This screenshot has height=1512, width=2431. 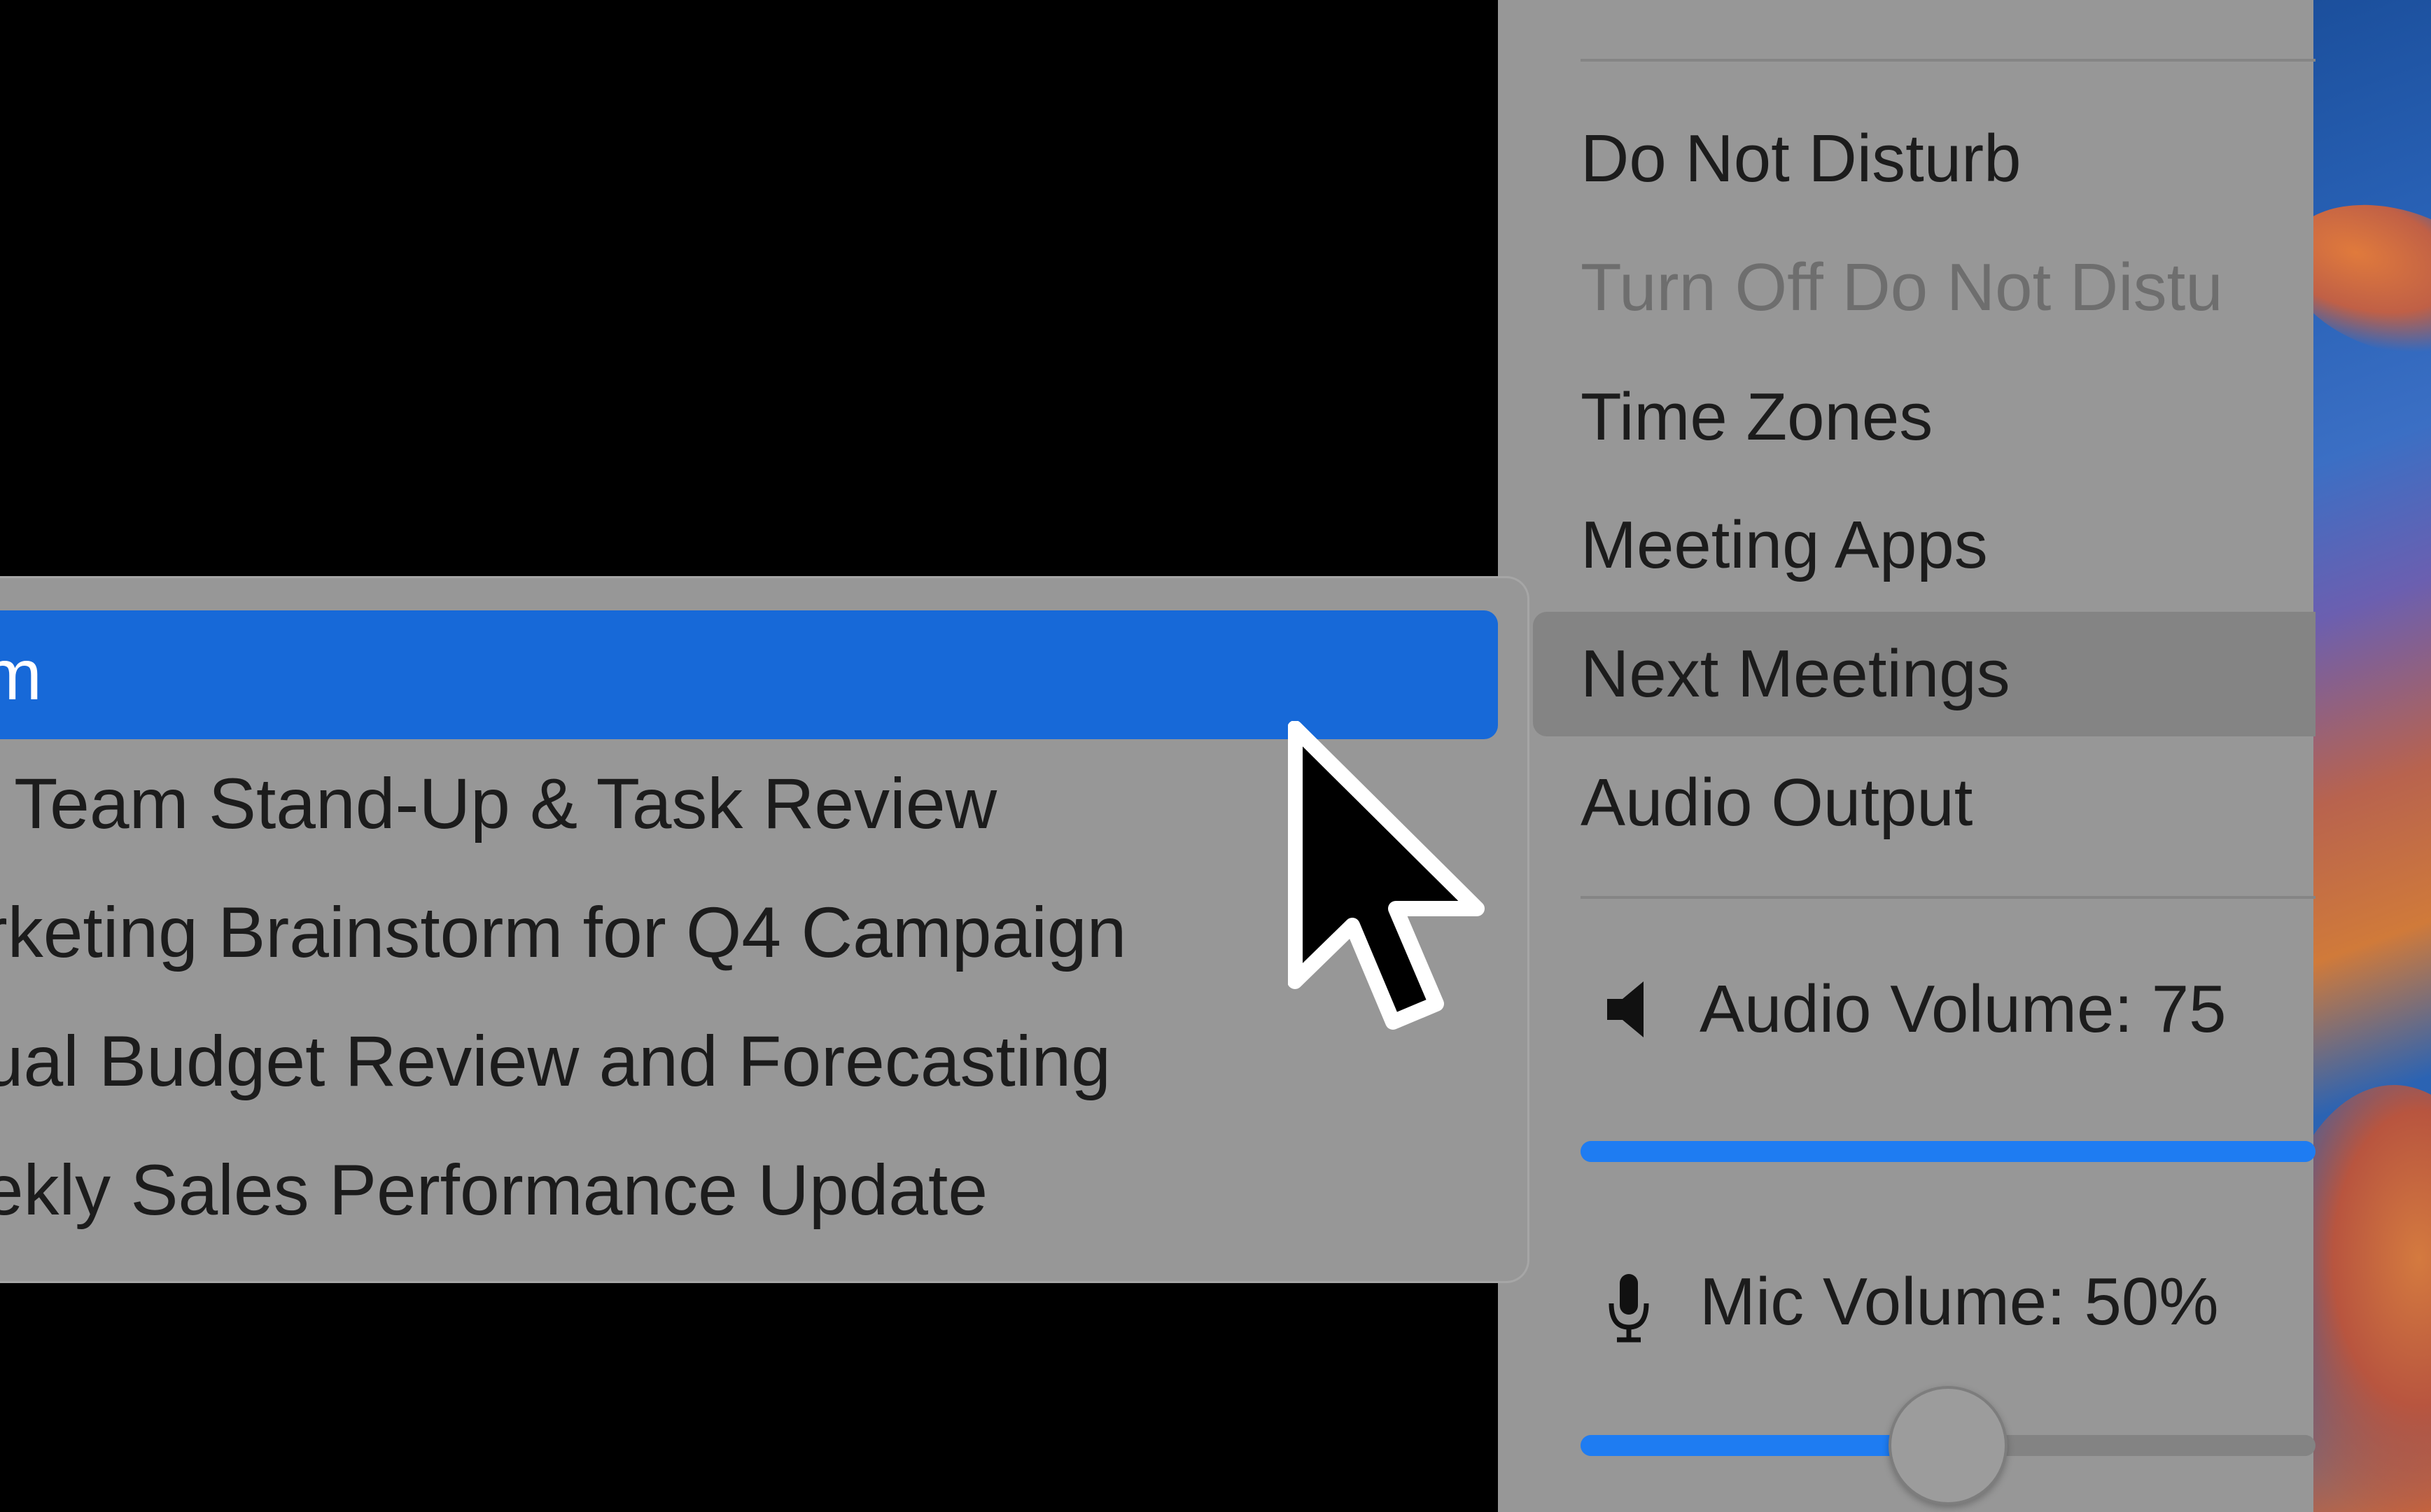 I want to click on meeting-item-sales-update: eekly Sales Performance Update, so click(x=749, y=1190).